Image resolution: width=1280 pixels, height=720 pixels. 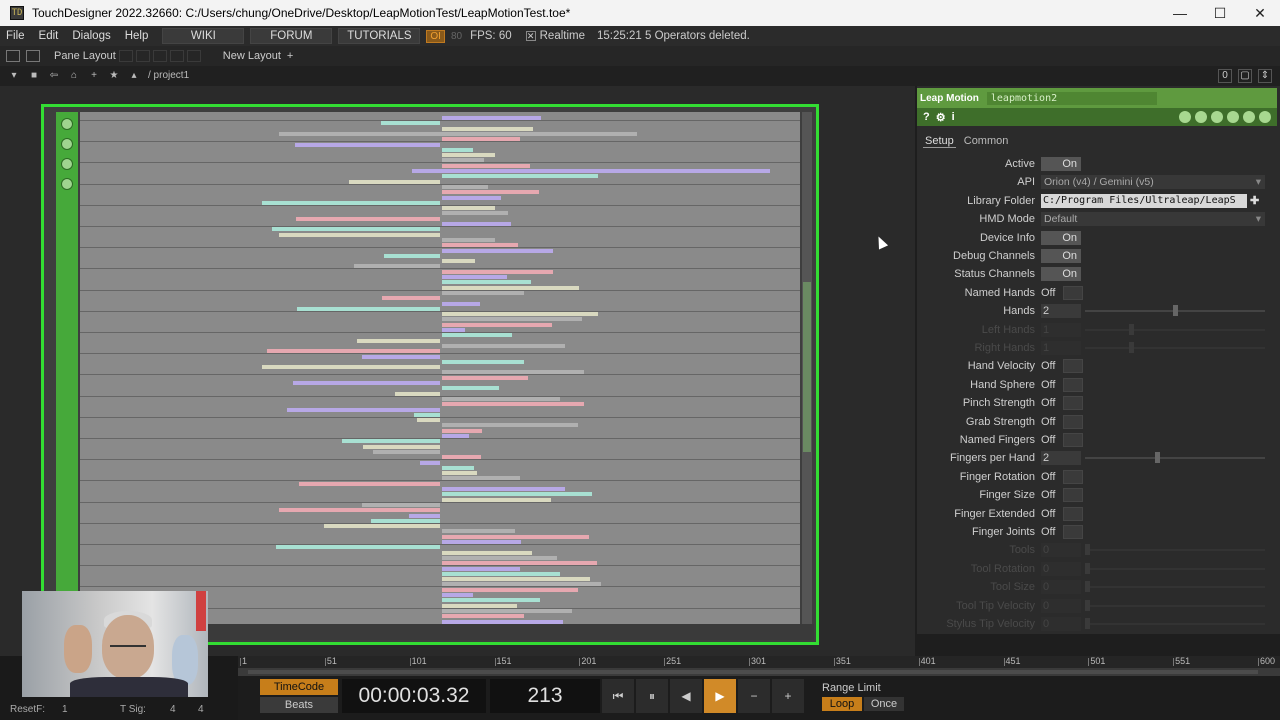 What do you see at coordinates (94, 76) in the screenshot?
I see `add-icon: +` at bounding box center [94, 76].